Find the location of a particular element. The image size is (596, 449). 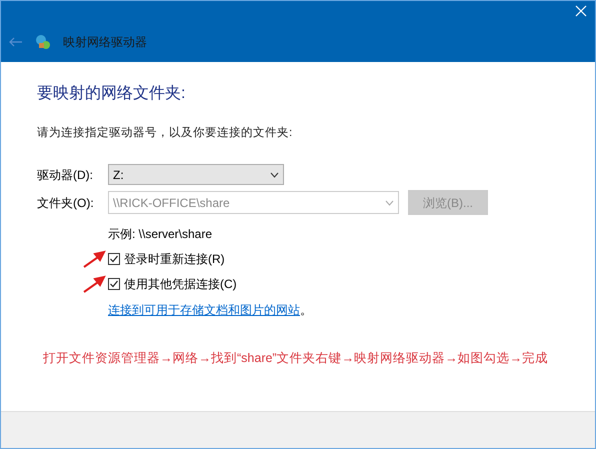

drive-dropdown: Z: is located at coordinates (196, 175).